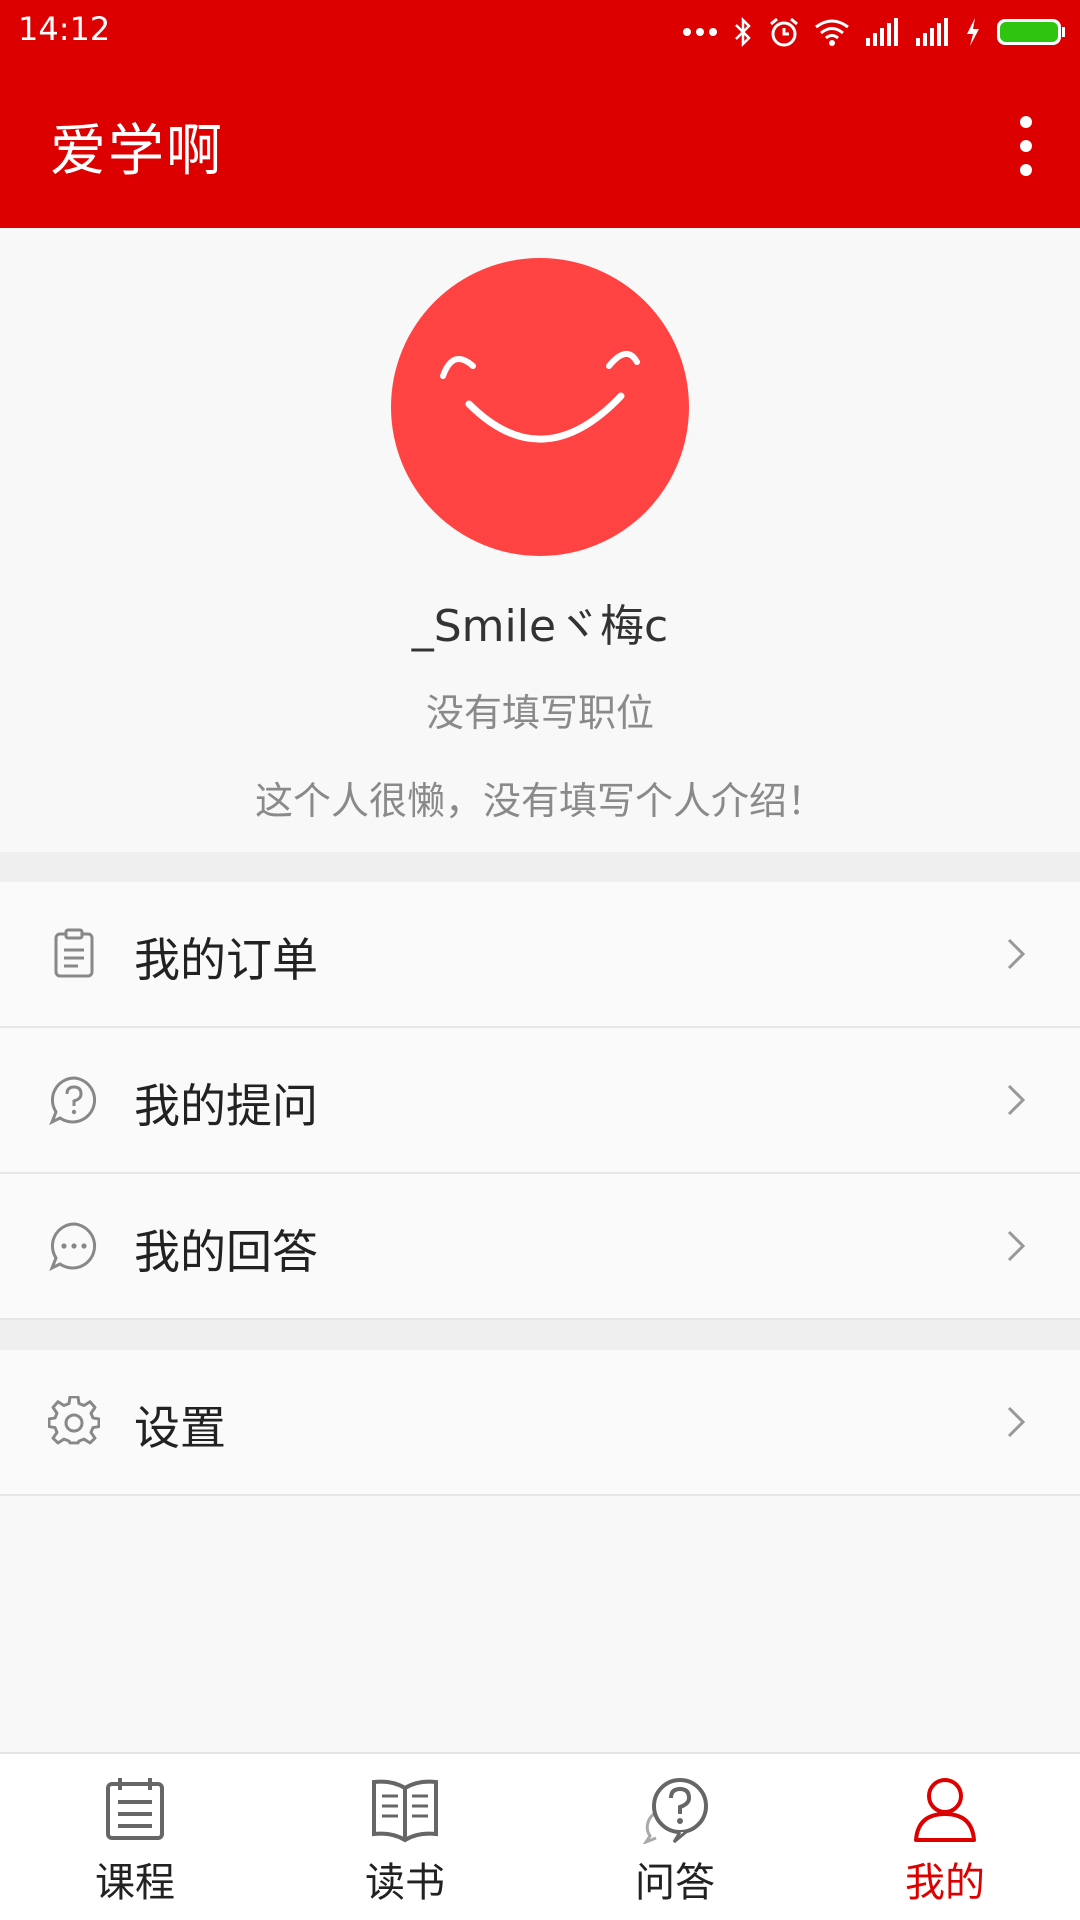 Image resolution: width=1080 pixels, height=1920 pixels. I want to click on status-icons, so click(874, 32).